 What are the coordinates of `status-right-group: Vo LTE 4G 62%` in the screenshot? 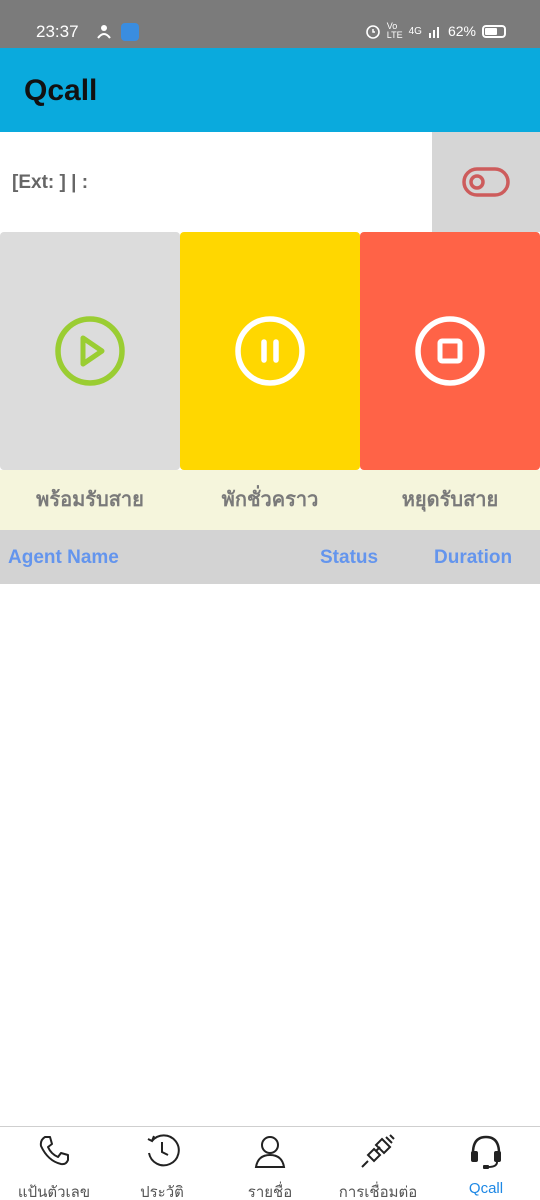 It's located at (435, 31).